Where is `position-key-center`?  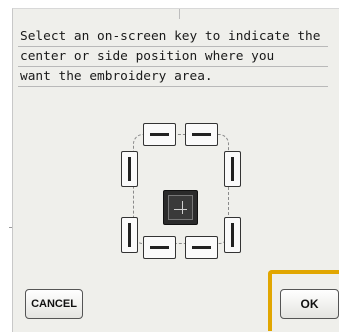 position-key-center is located at coordinates (180, 207).